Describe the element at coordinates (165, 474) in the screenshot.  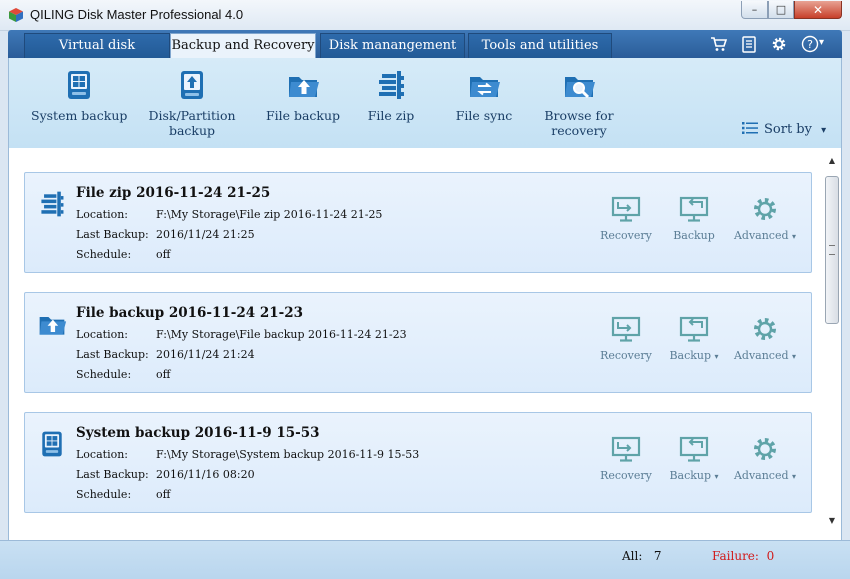
I see `task-last-backup: Last Backup: 2016/11/16 08:20` at that location.